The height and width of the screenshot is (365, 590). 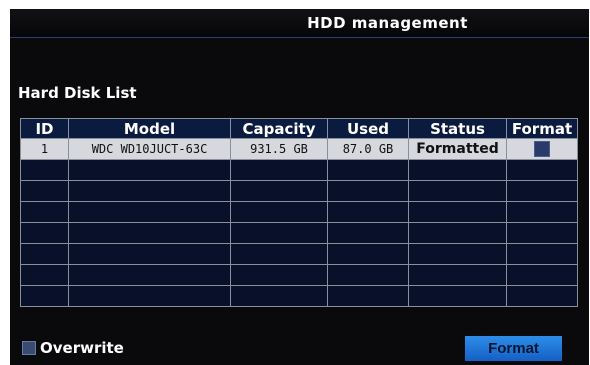 I want to click on table-header-row: ID Model Capacity Used Status Format, so click(x=299, y=128).